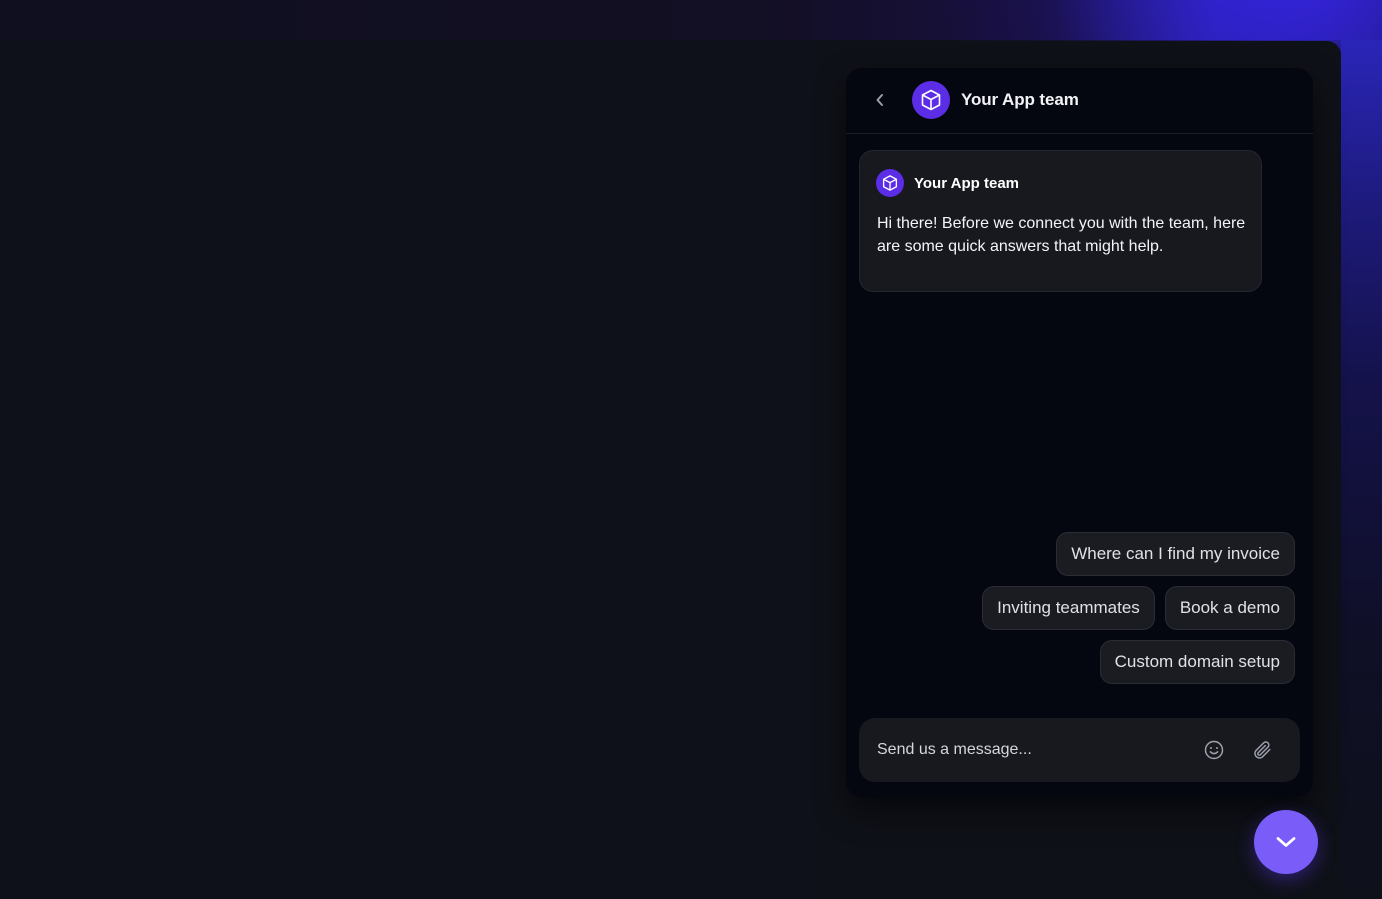 This screenshot has width=1382, height=899. Describe the element at coordinates (1079, 101) in the screenshot. I see `chat-header: Your App team` at that location.